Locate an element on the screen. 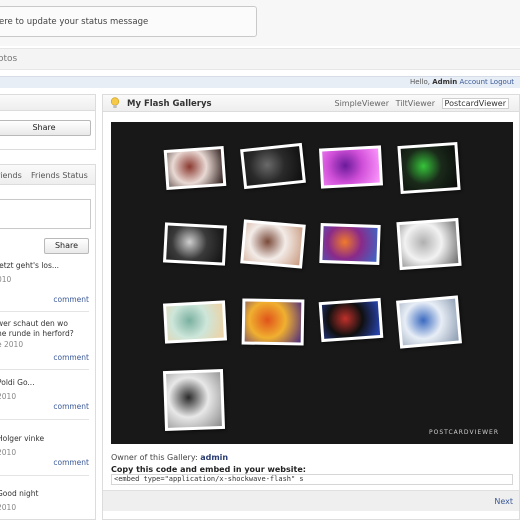 The image size is (520, 520). photo-blue-club is located at coordinates (429, 322).